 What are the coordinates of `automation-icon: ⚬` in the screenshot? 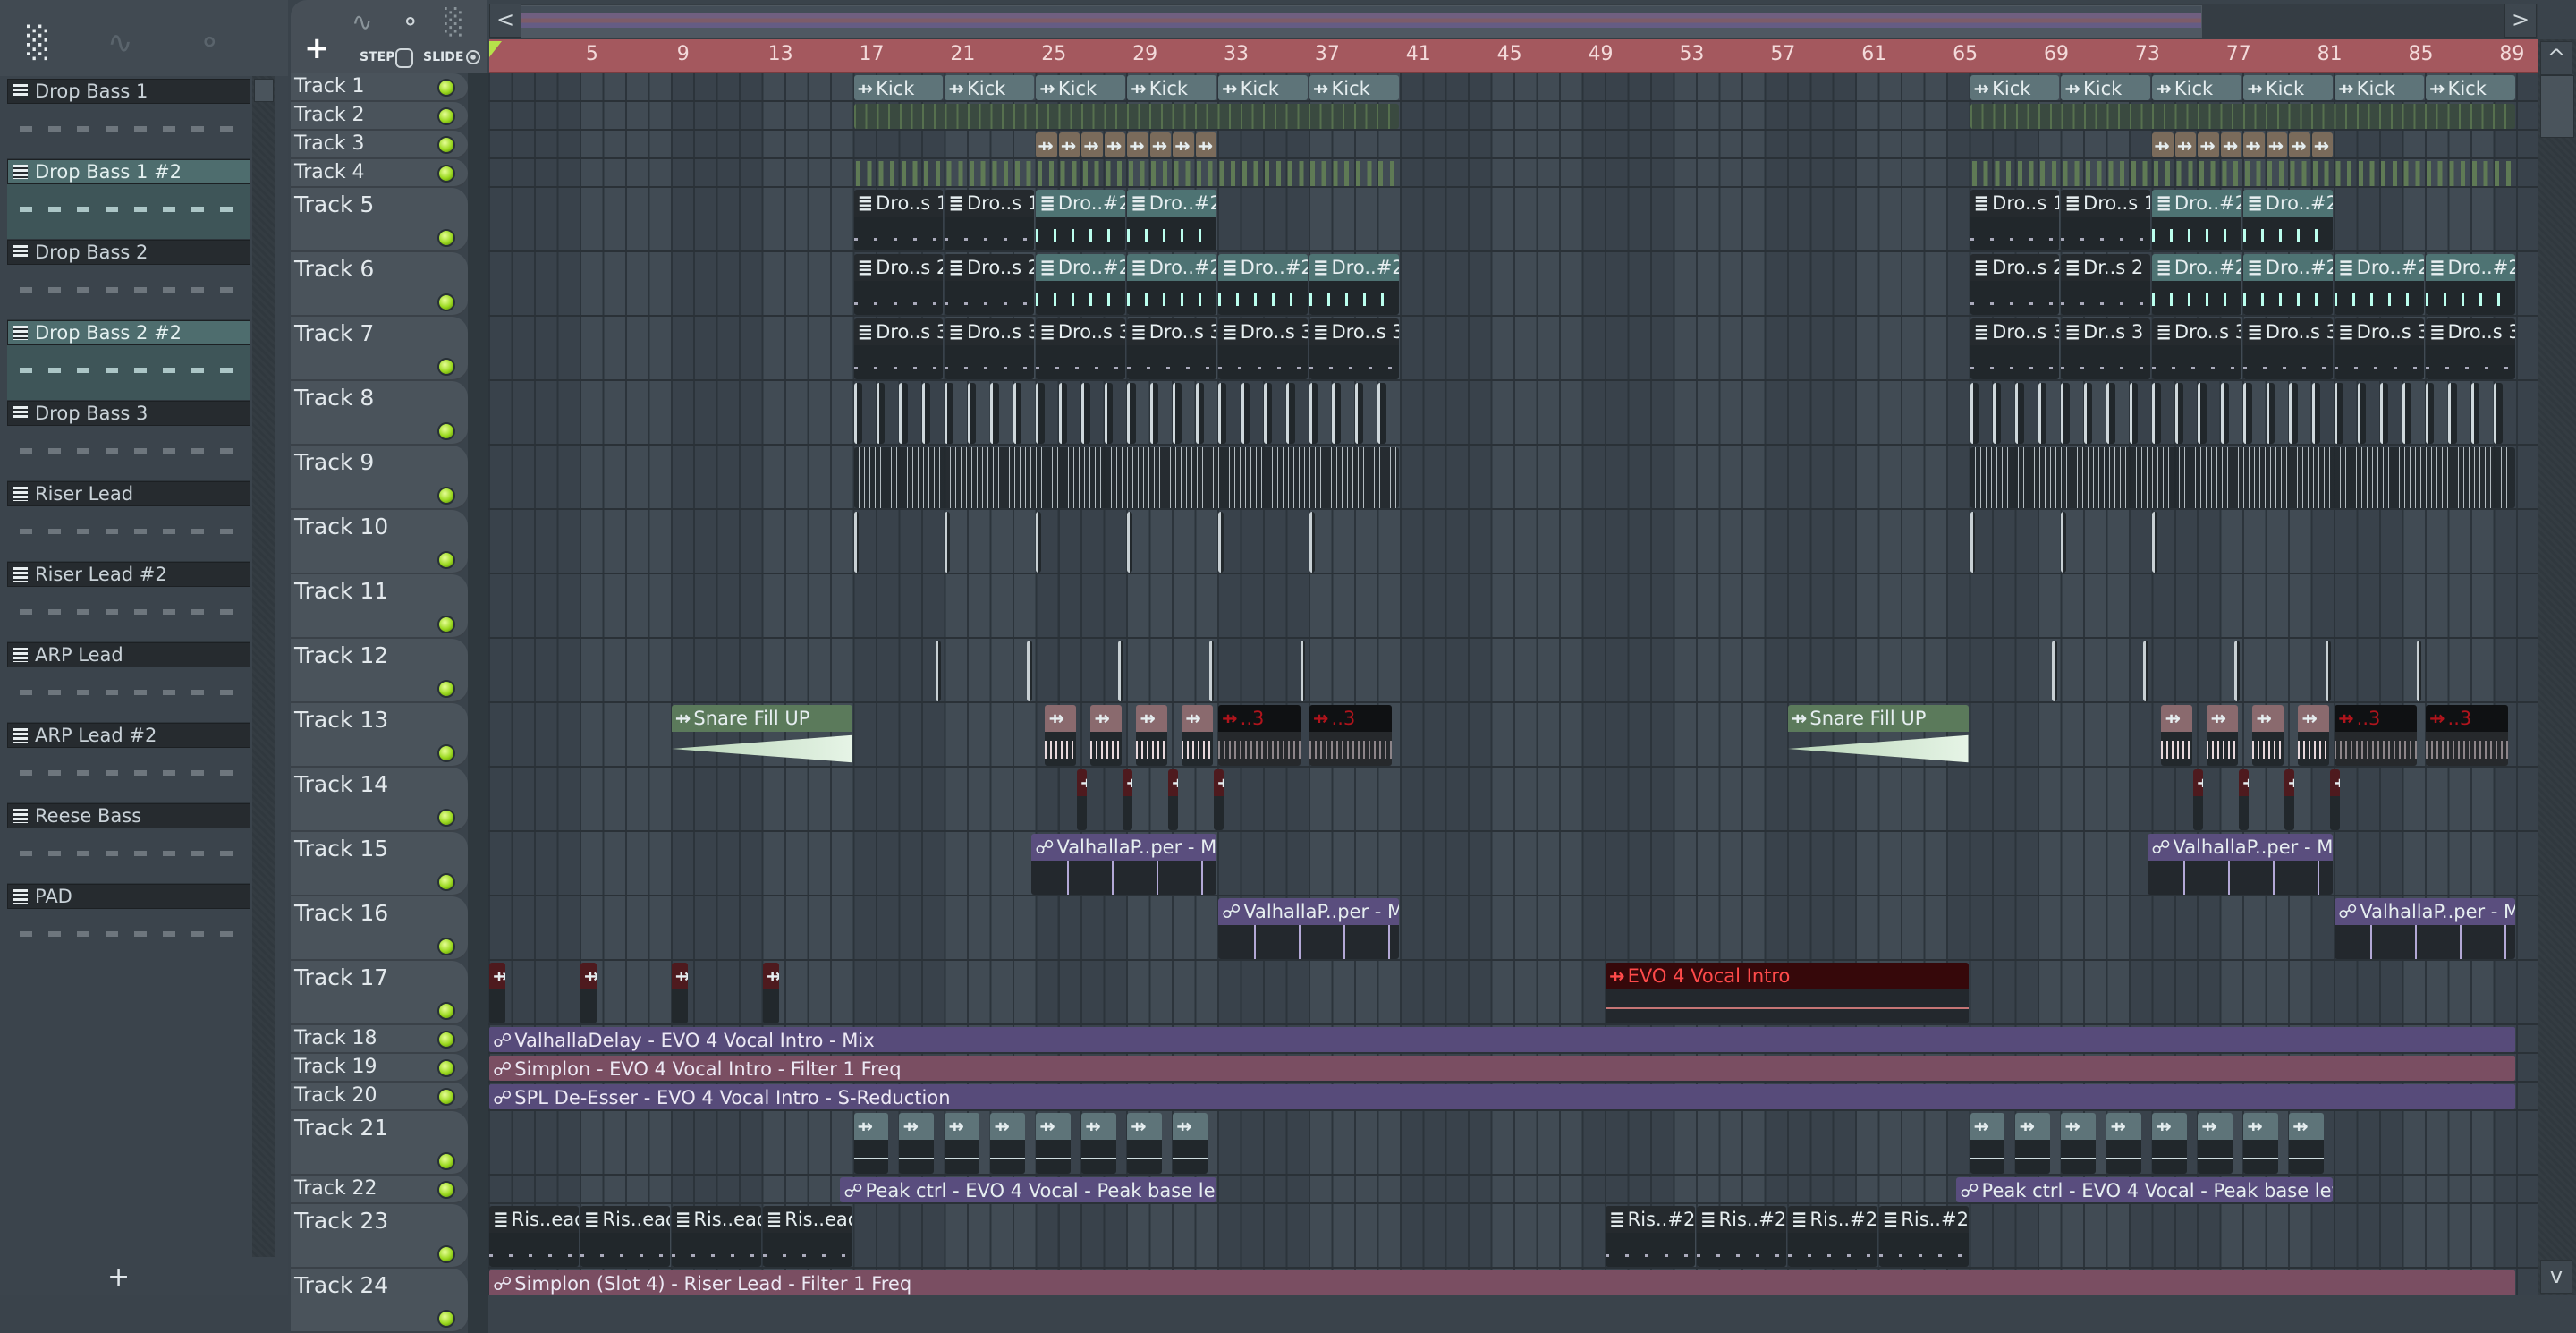 It's located at (410, 22).